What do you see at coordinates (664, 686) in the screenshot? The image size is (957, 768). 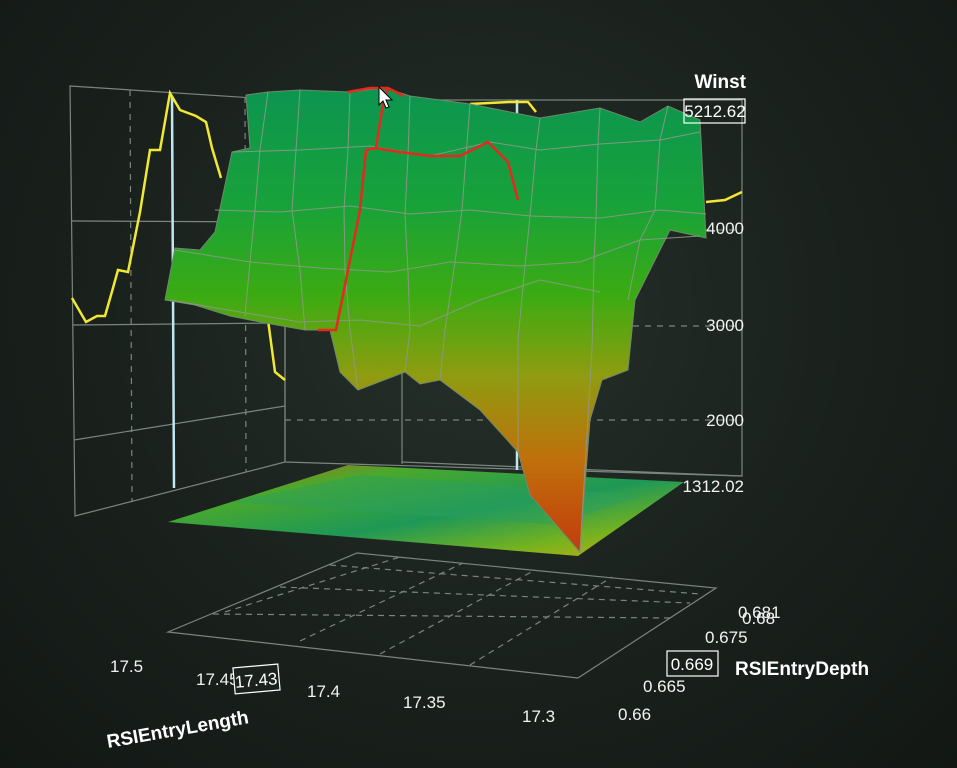 I see `y-tick-0-665: 0.665` at bounding box center [664, 686].